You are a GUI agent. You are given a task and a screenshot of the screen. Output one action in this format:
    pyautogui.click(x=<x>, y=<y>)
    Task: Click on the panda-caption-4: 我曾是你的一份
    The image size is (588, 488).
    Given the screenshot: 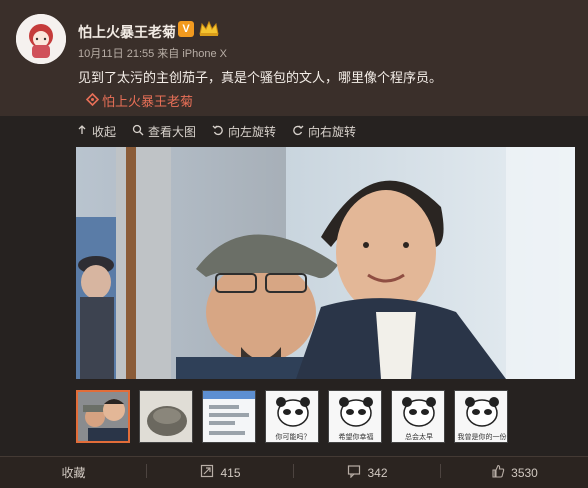 What is the action you would take?
    pyautogui.click(x=482, y=436)
    